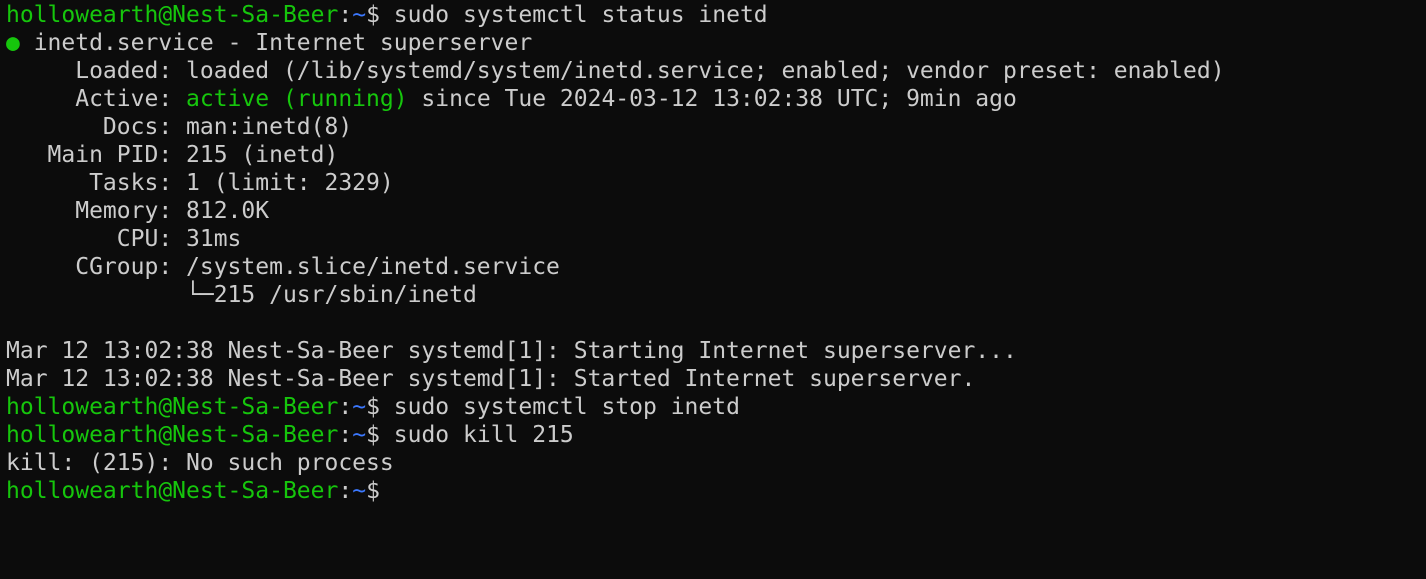  What do you see at coordinates (241, 295) in the screenshot?
I see `status-cgroup-child: └─215 /usr/sbin/inetd` at bounding box center [241, 295].